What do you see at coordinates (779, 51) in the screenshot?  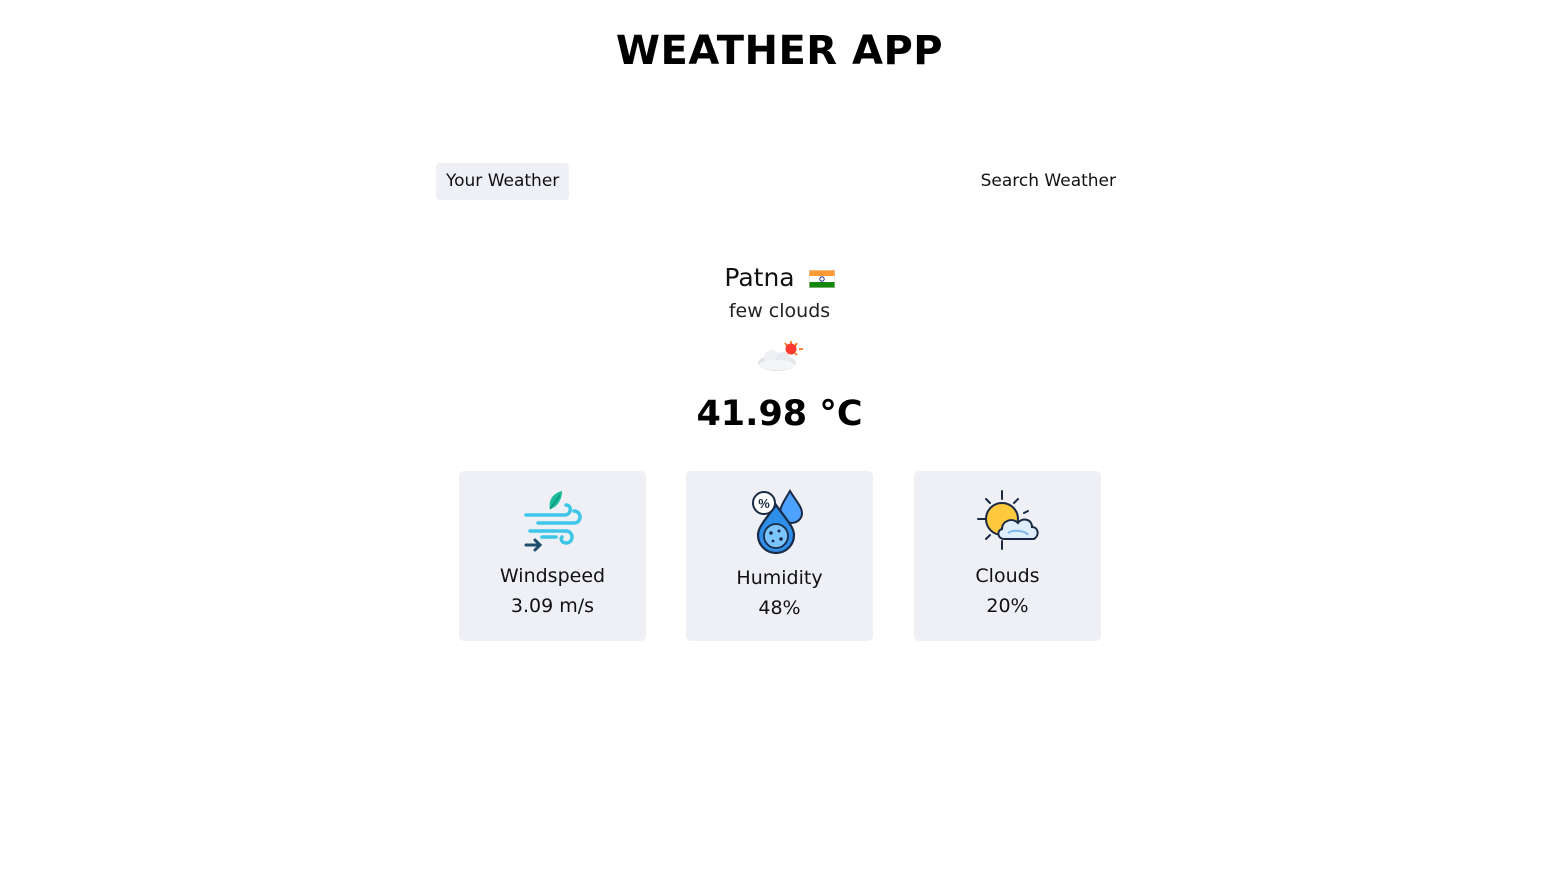 I see `app-title: WEATHER APP` at bounding box center [779, 51].